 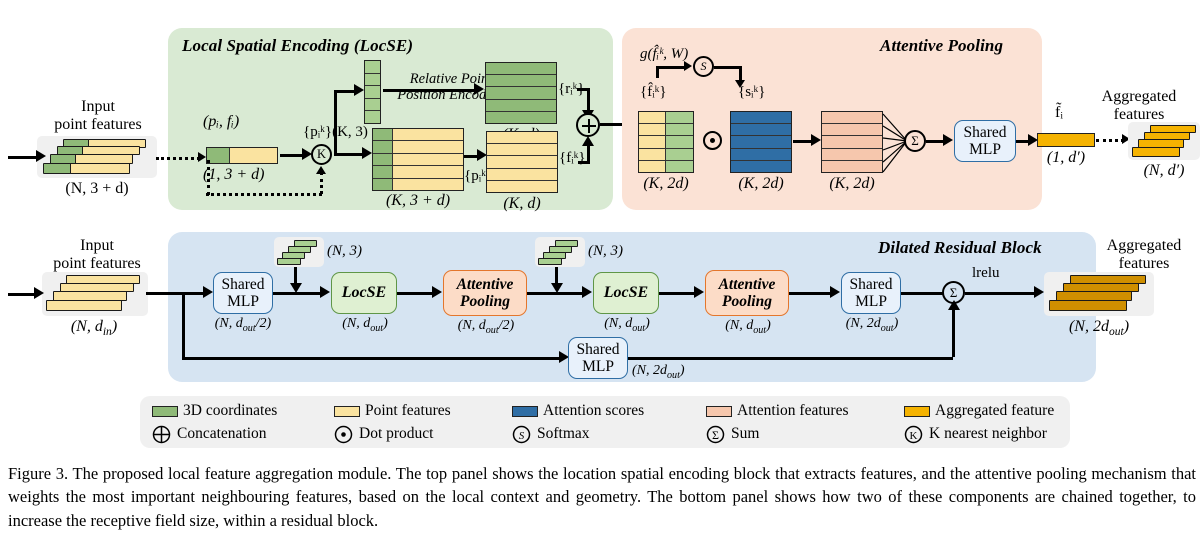 What do you see at coordinates (94, 328) in the screenshot?
I see `bottom-input-dims: (N, din)` at bounding box center [94, 328].